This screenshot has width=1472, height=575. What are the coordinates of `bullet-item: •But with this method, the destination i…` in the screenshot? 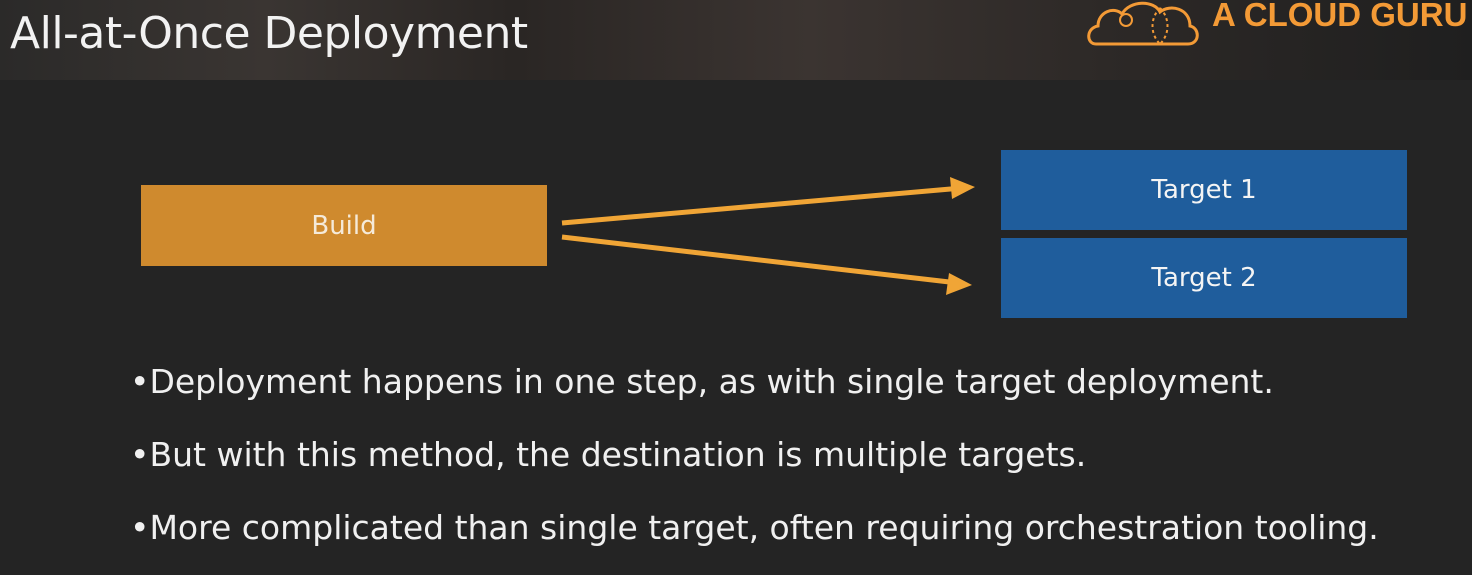 It's located at (608, 454).